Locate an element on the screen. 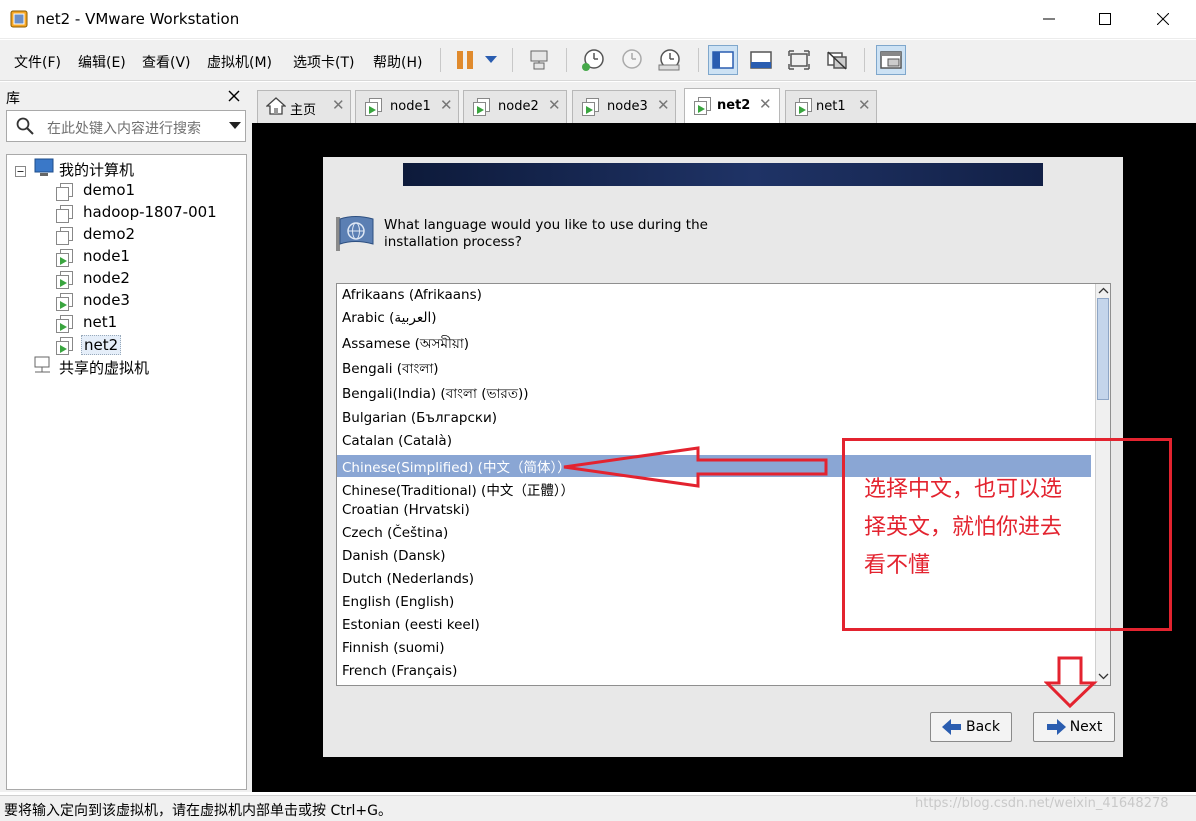 This screenshot has height=821, width=1196. maximize-button is located at coordinates (1105, 19).